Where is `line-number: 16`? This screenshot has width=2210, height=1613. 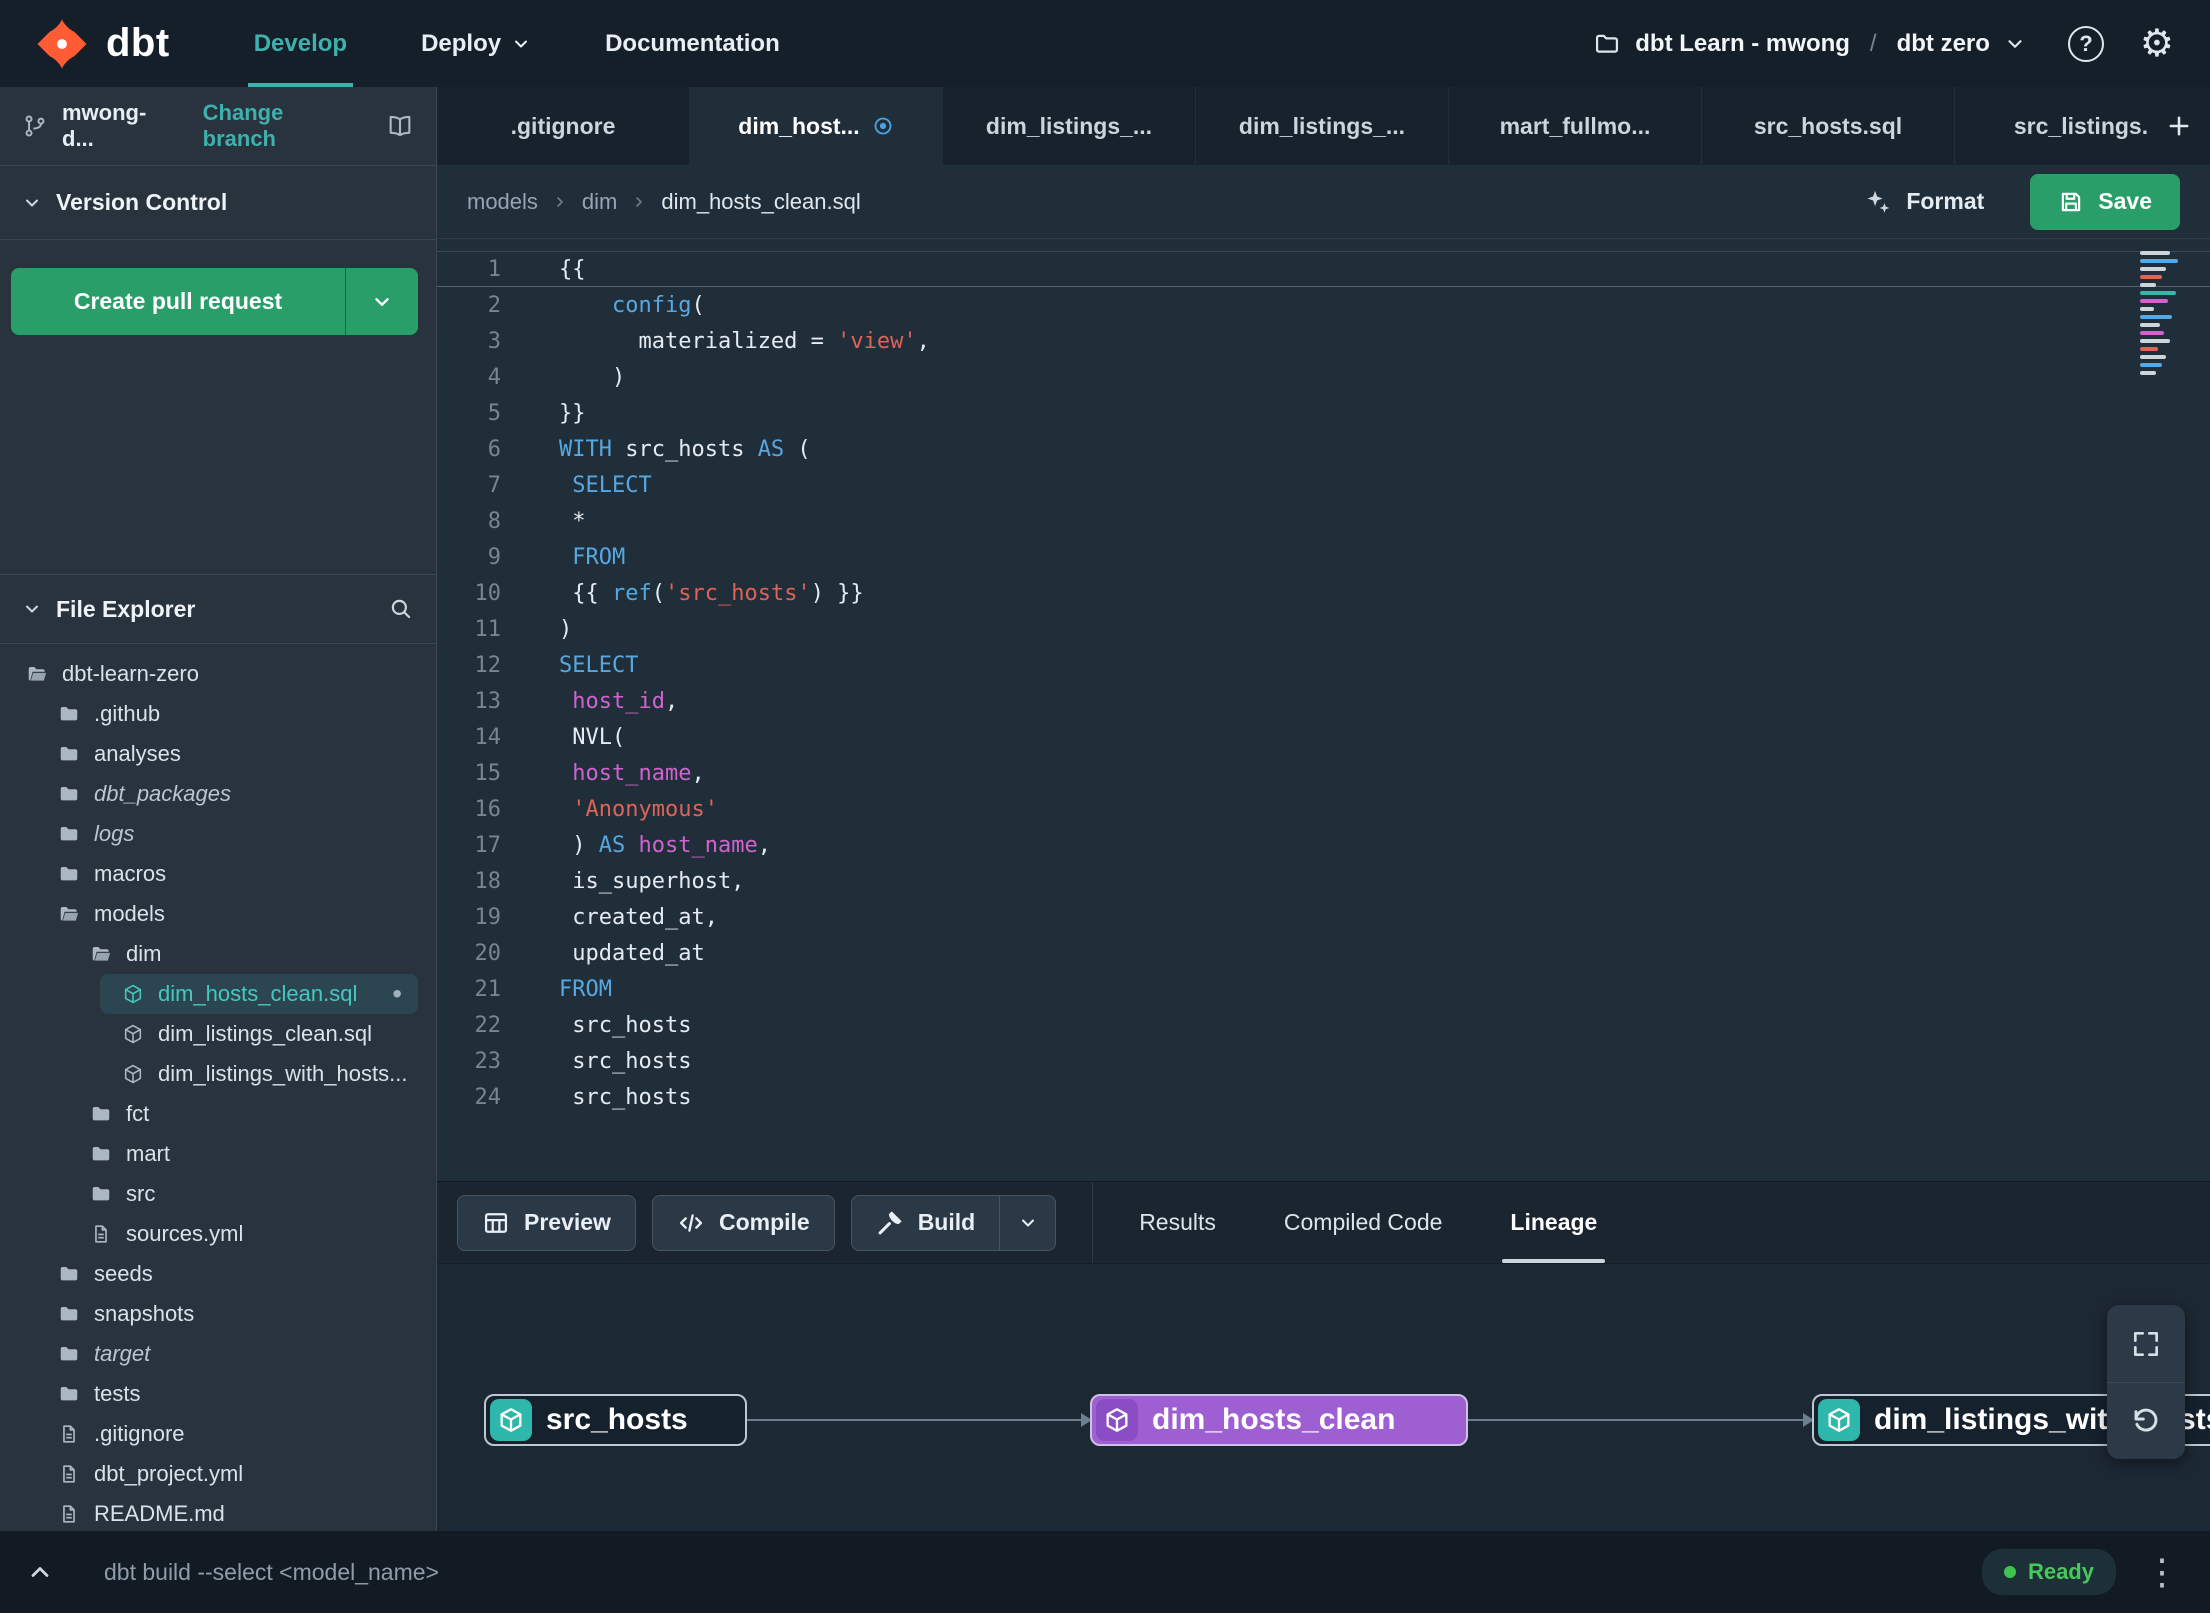 line-number: 16 is located at coordinates (488, 809).